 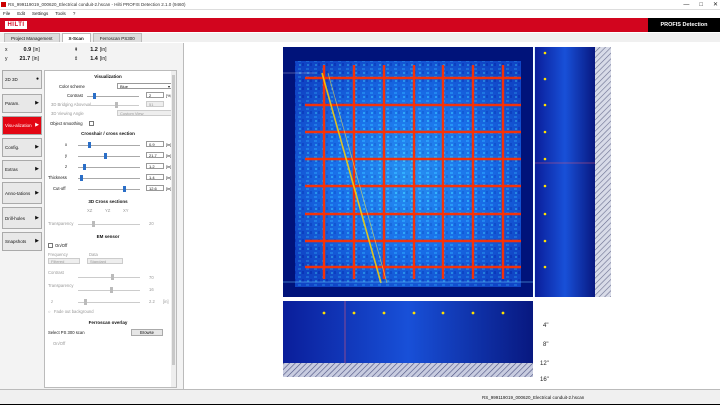 I want to click on thickness-label: Thickness, so click(x=57, y=177).